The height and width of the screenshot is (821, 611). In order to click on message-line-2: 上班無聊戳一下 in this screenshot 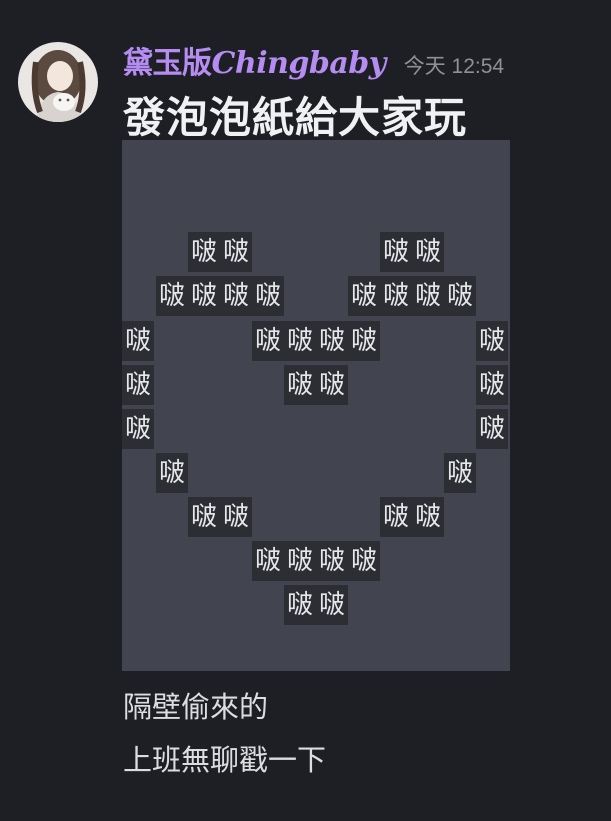, I will do `click(225, 760)`.